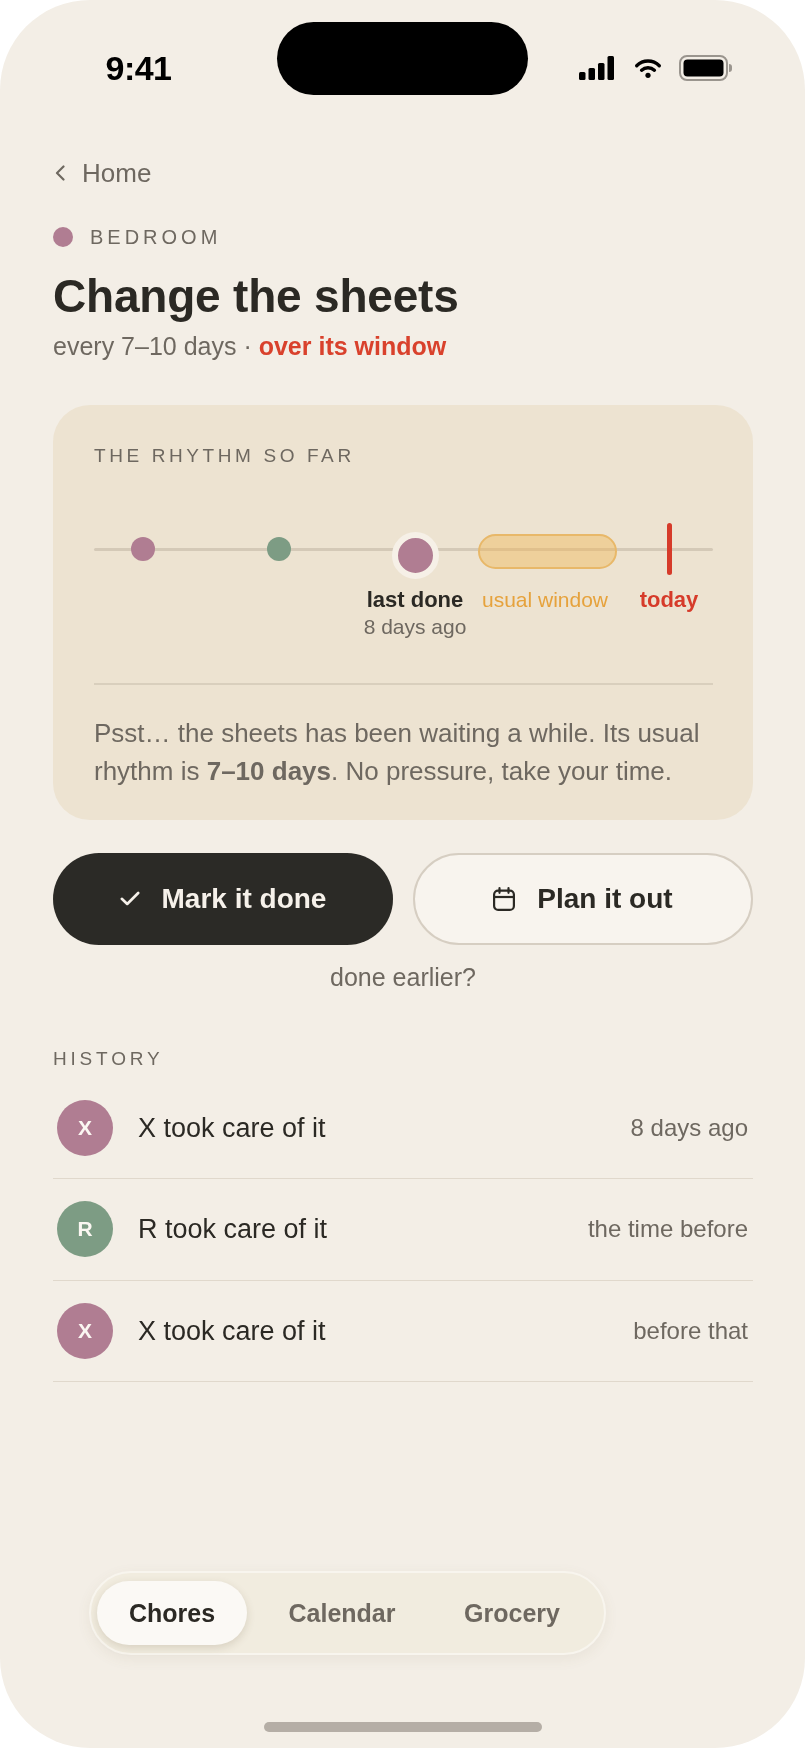 This screenshot has width=805, height=1748. What do you see at coordinates (223, 898) in the screenshot?
I see `mark-done-button: Mark it done` at bounding box center [223, 898].